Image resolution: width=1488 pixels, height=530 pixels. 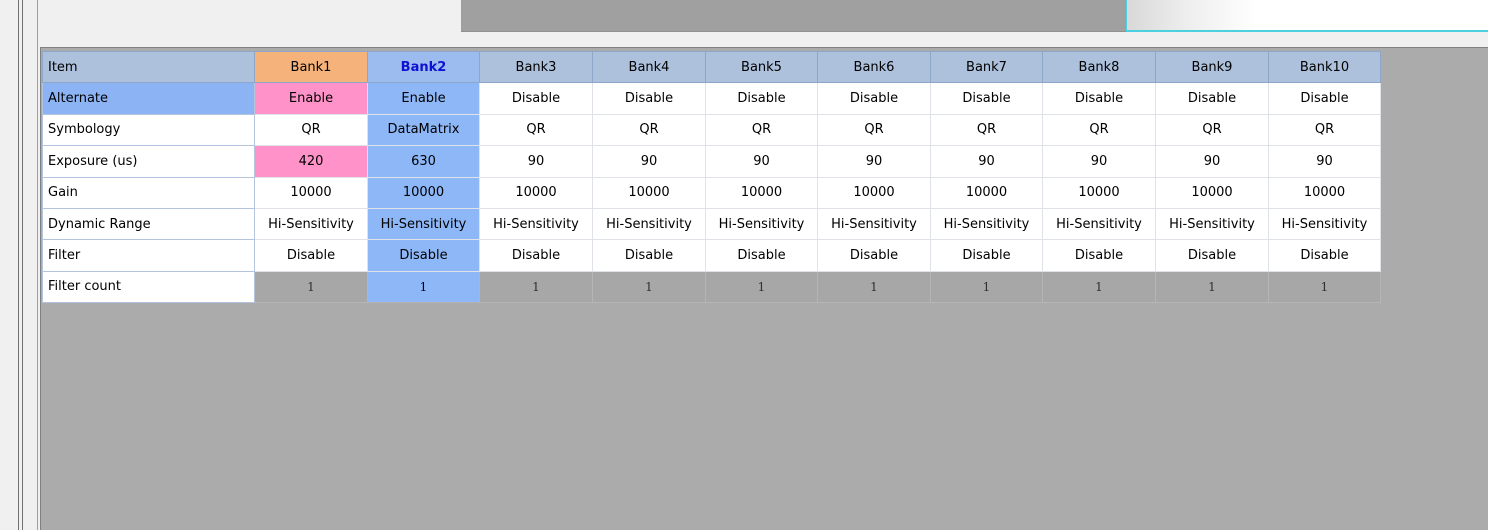 I want to click on table-cell: 420, so click(x=311, y=161).